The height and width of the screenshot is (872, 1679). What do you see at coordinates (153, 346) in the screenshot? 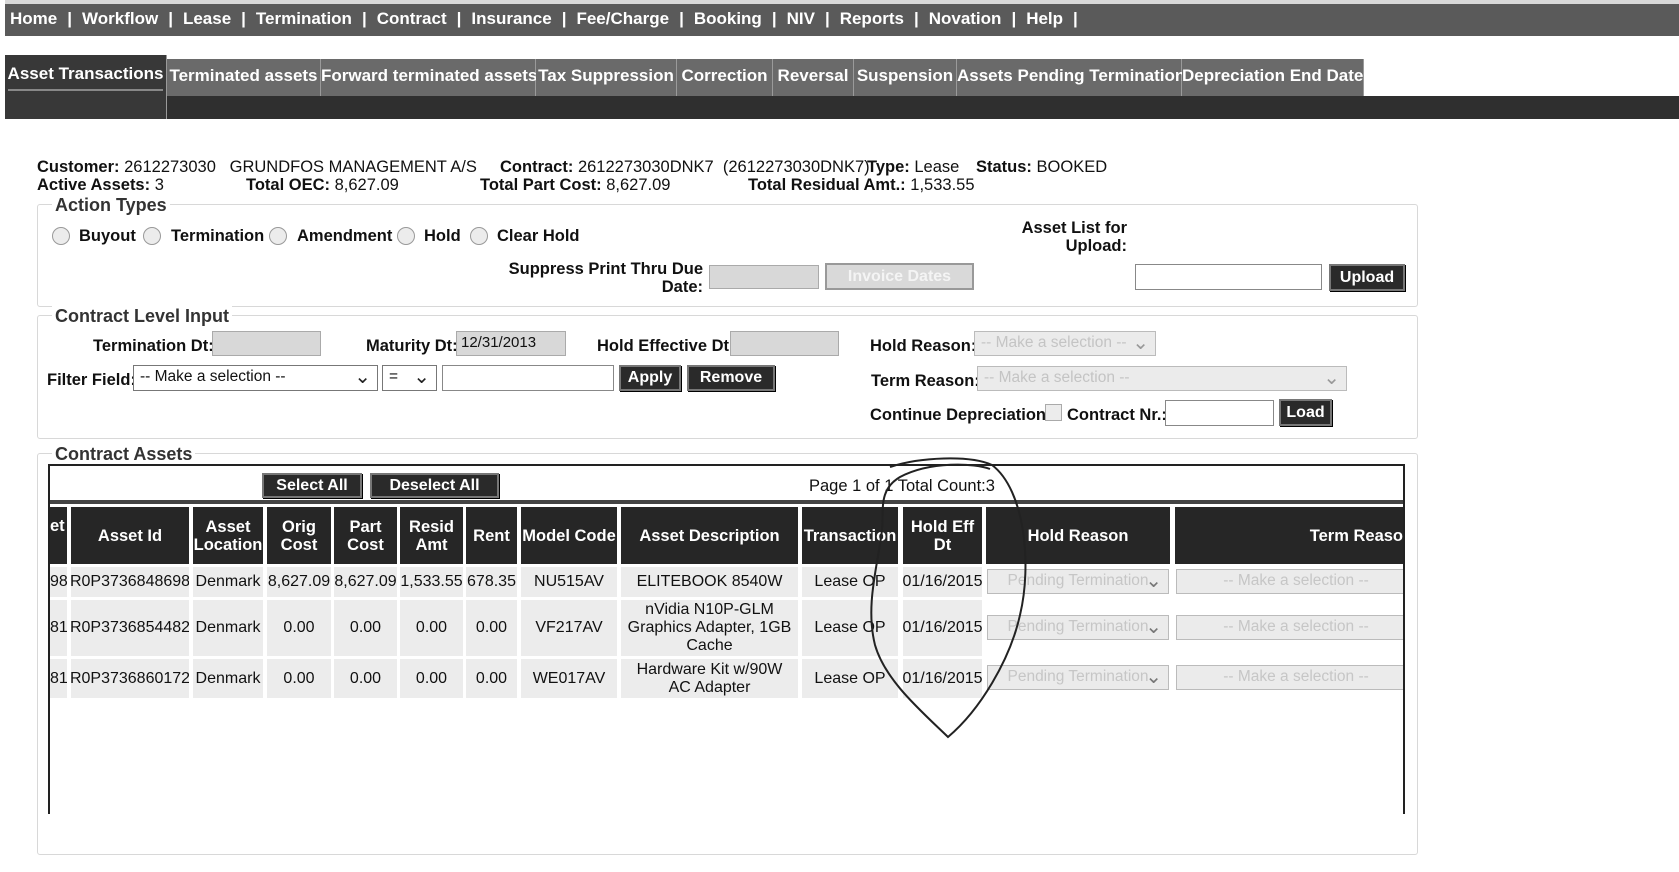
I see `termination-dt-label: Termination Dt:` at bounding box center [153, 346].